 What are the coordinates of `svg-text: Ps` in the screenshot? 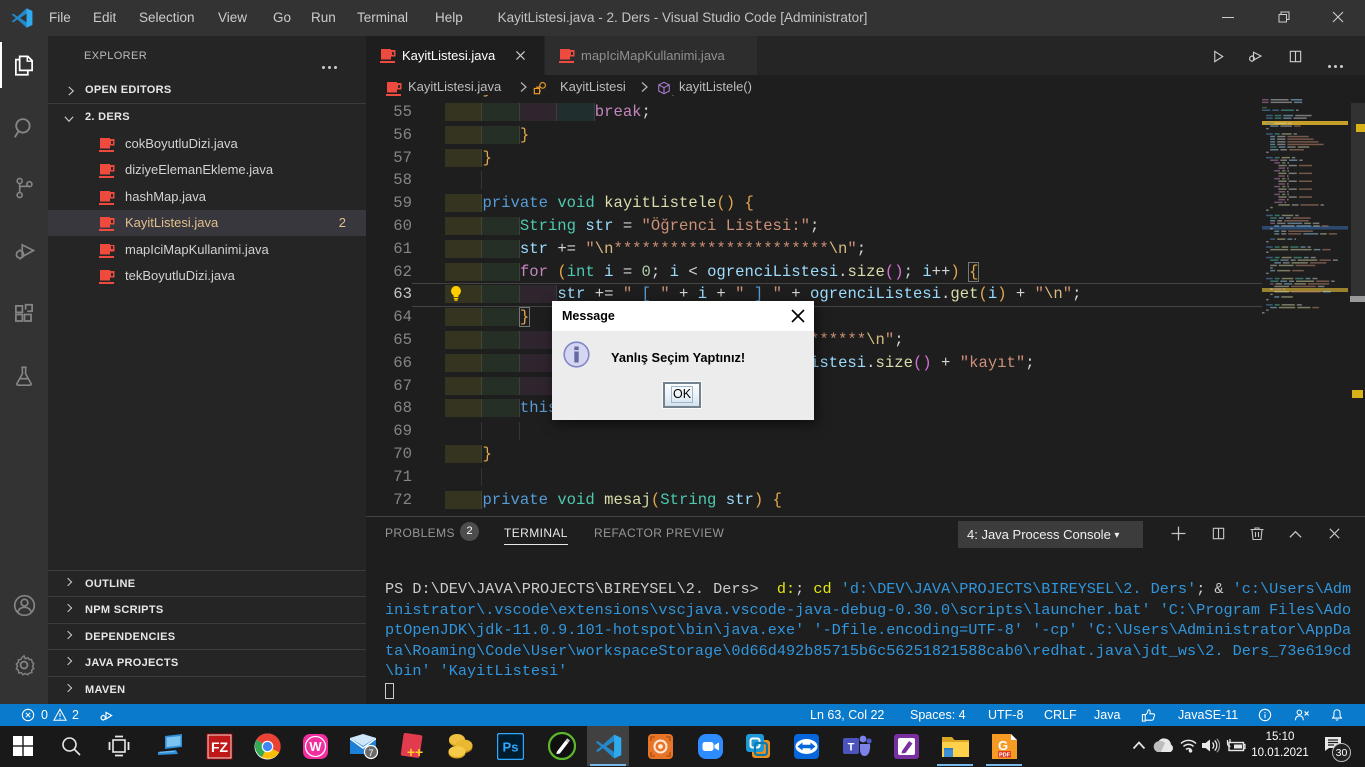 It's located at (510, 746).